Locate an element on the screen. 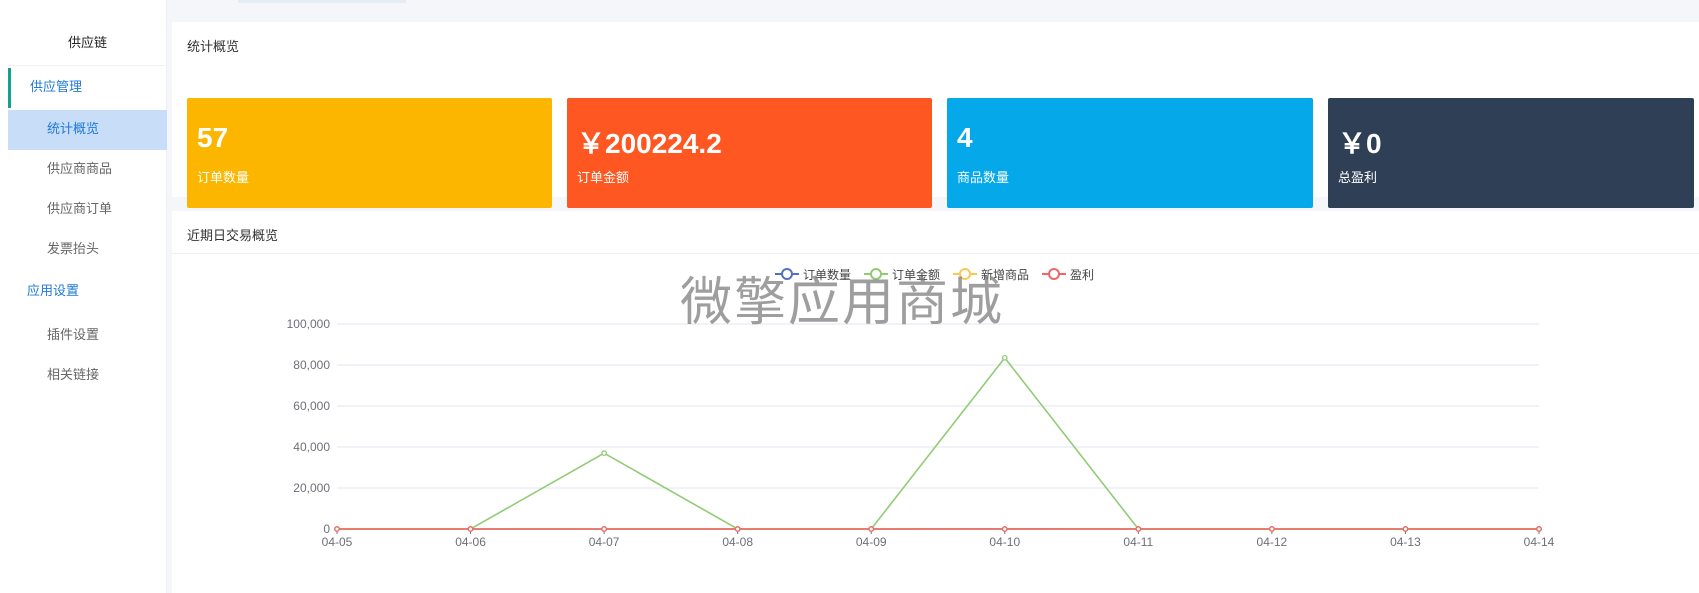 This screenshot has height=593, width=1699. trend-divider is located at coordinates (935, 253).